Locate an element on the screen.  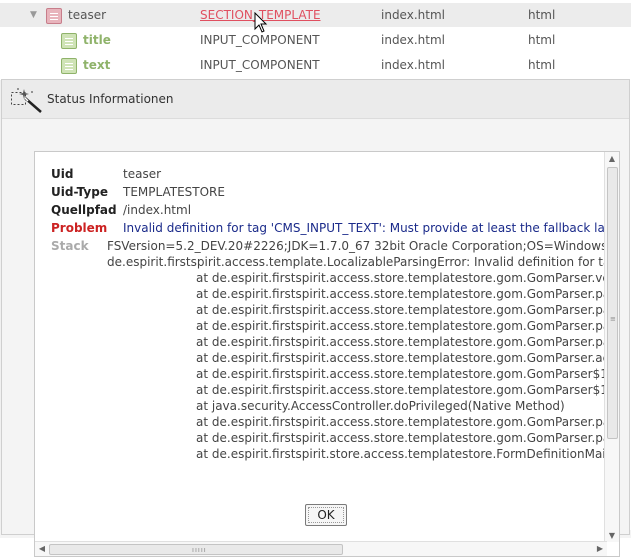
scroll-right-arrow-icon: ▶ is located at coordinates (600, 548).